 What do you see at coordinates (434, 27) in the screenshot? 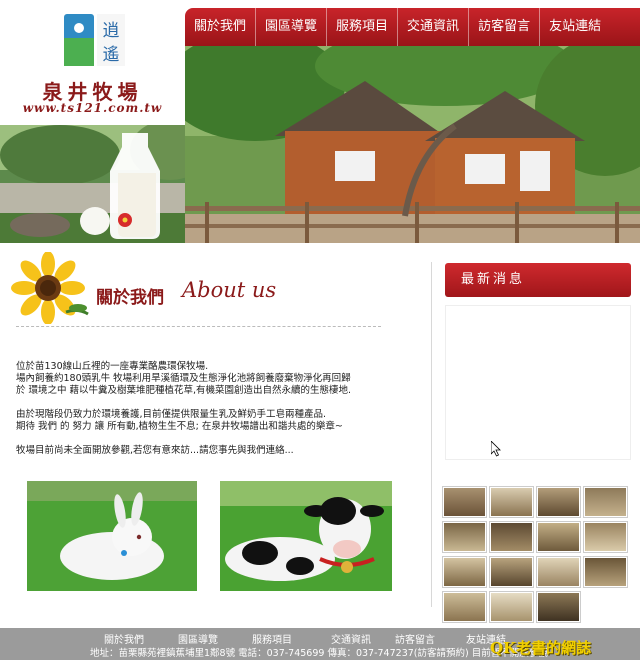
I see `nav-item-traffic: 交通資訊` at bounding box center [434, 27].